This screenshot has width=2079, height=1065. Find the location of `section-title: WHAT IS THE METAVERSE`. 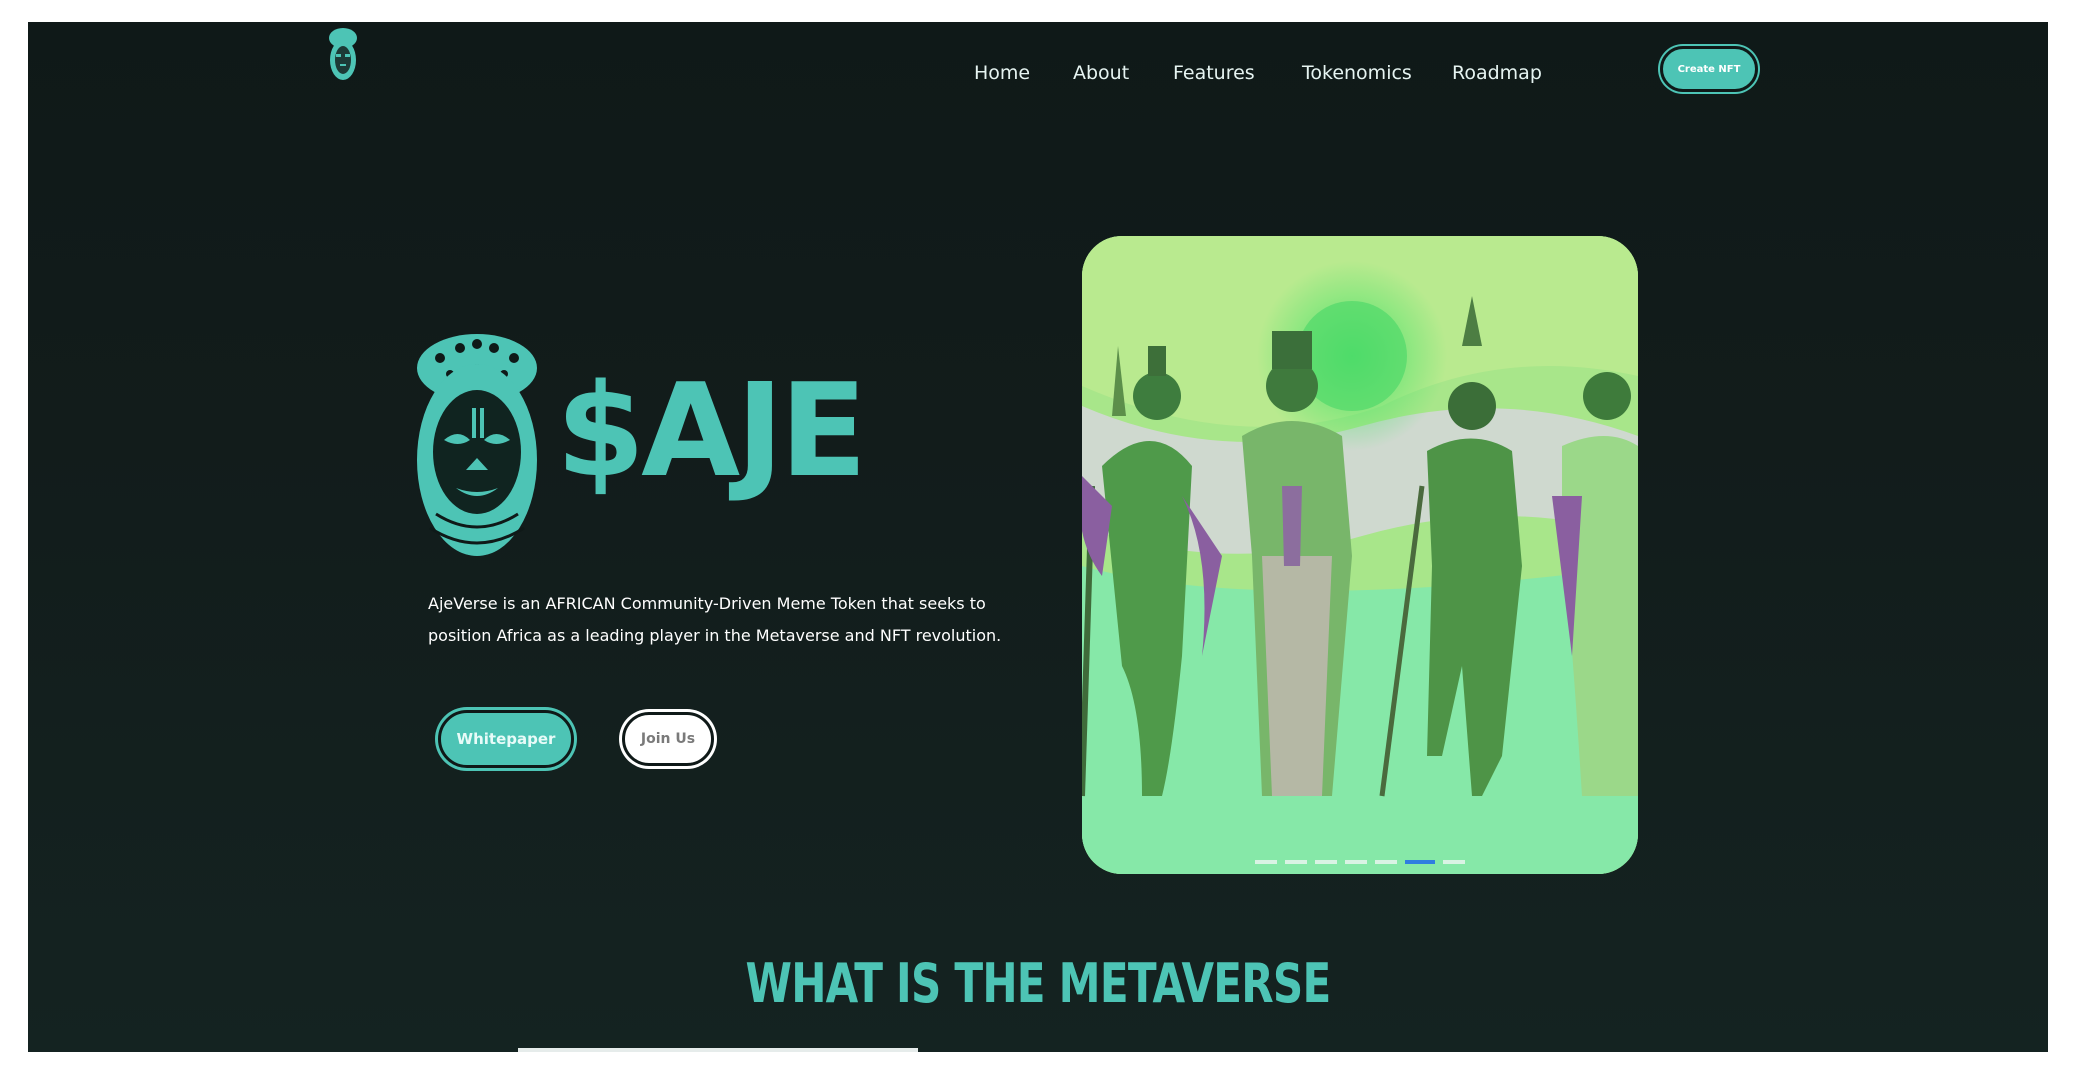

section-title: WHAT IS THE METAVERSE is located at coordinates (1038, 983).